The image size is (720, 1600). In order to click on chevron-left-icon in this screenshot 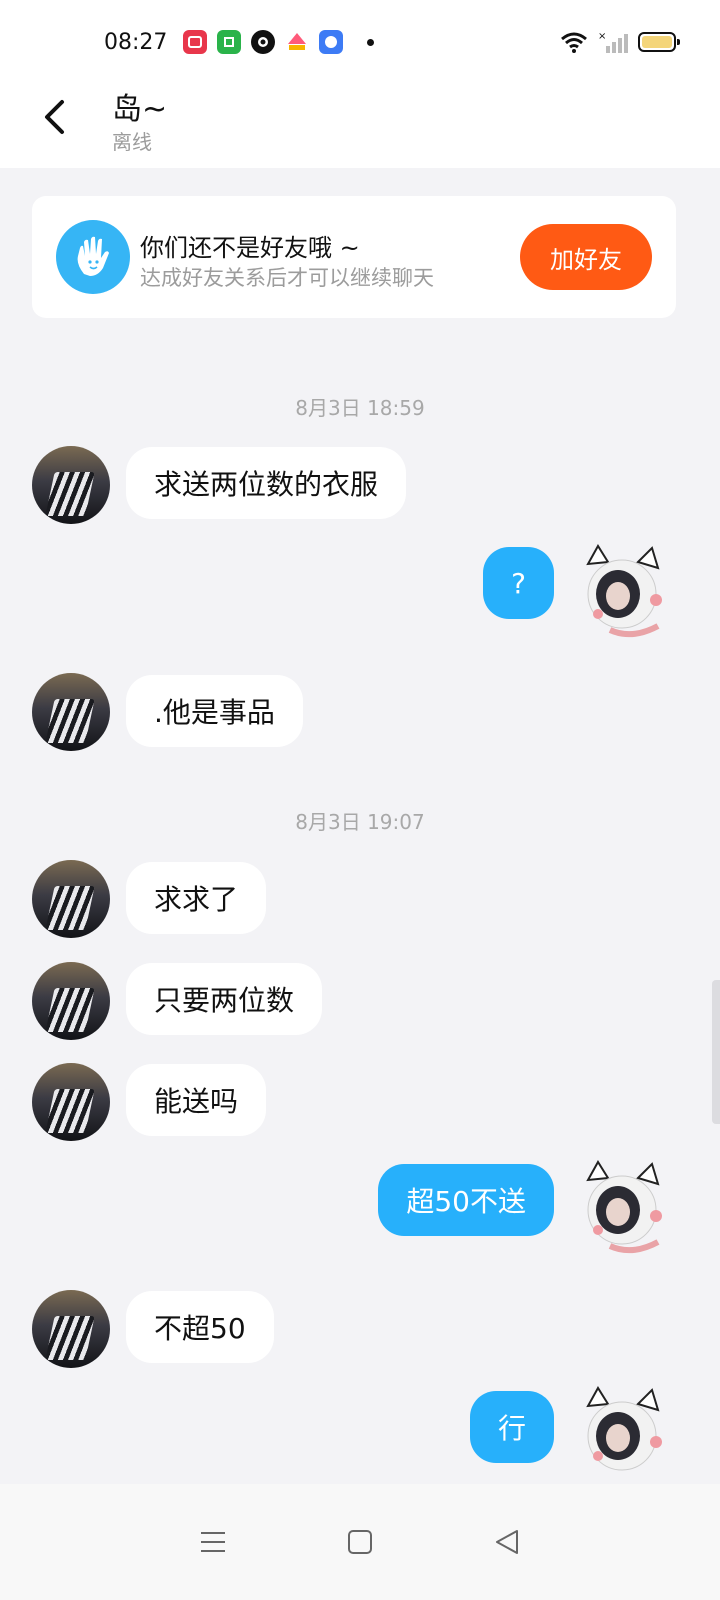, I will do `click(54, 117)`.